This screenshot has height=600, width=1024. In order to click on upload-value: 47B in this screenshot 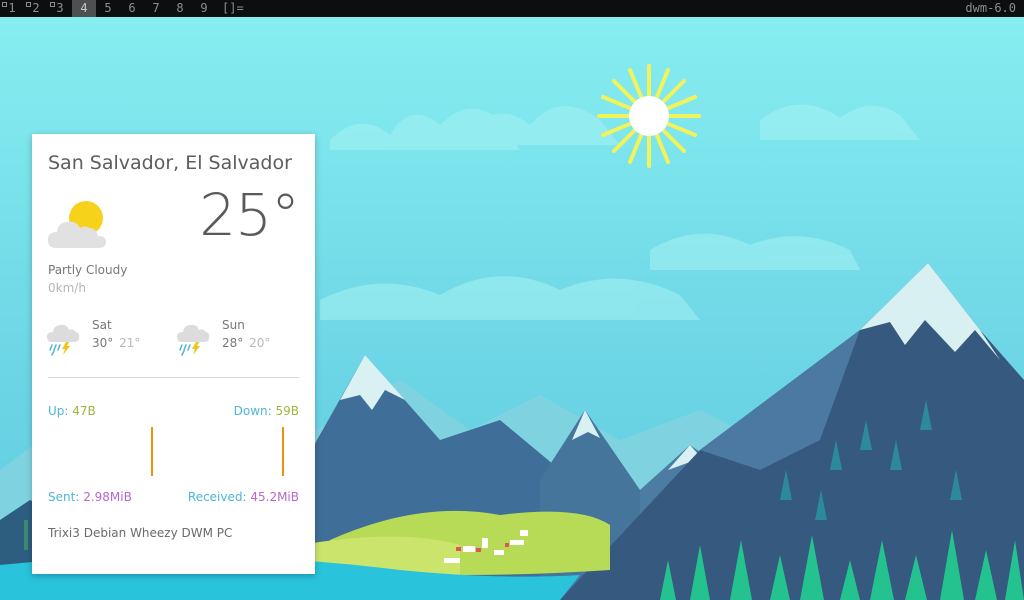, I will do `click(84, 411)`.